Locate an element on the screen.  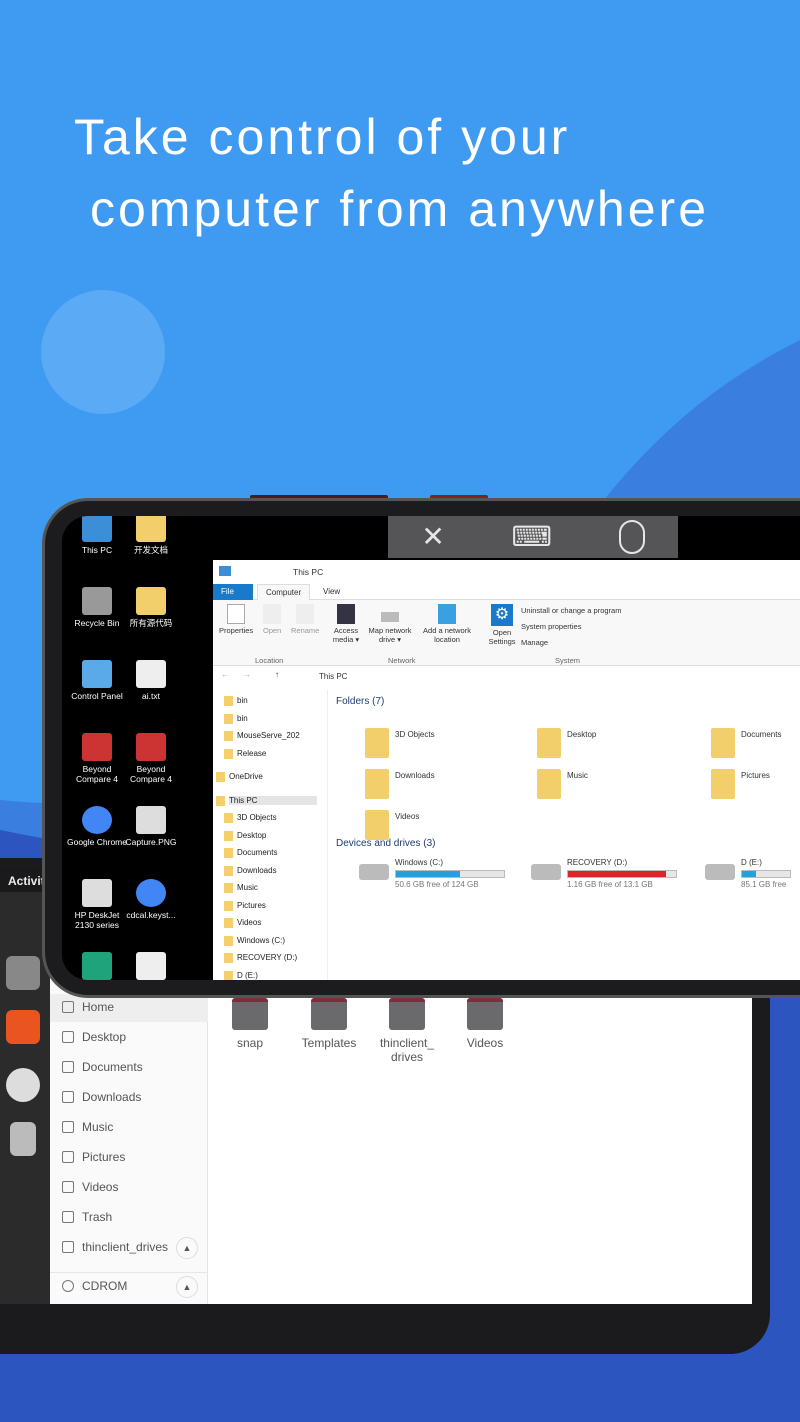
close-icon: ✕ is located at coordinates (432, 537).